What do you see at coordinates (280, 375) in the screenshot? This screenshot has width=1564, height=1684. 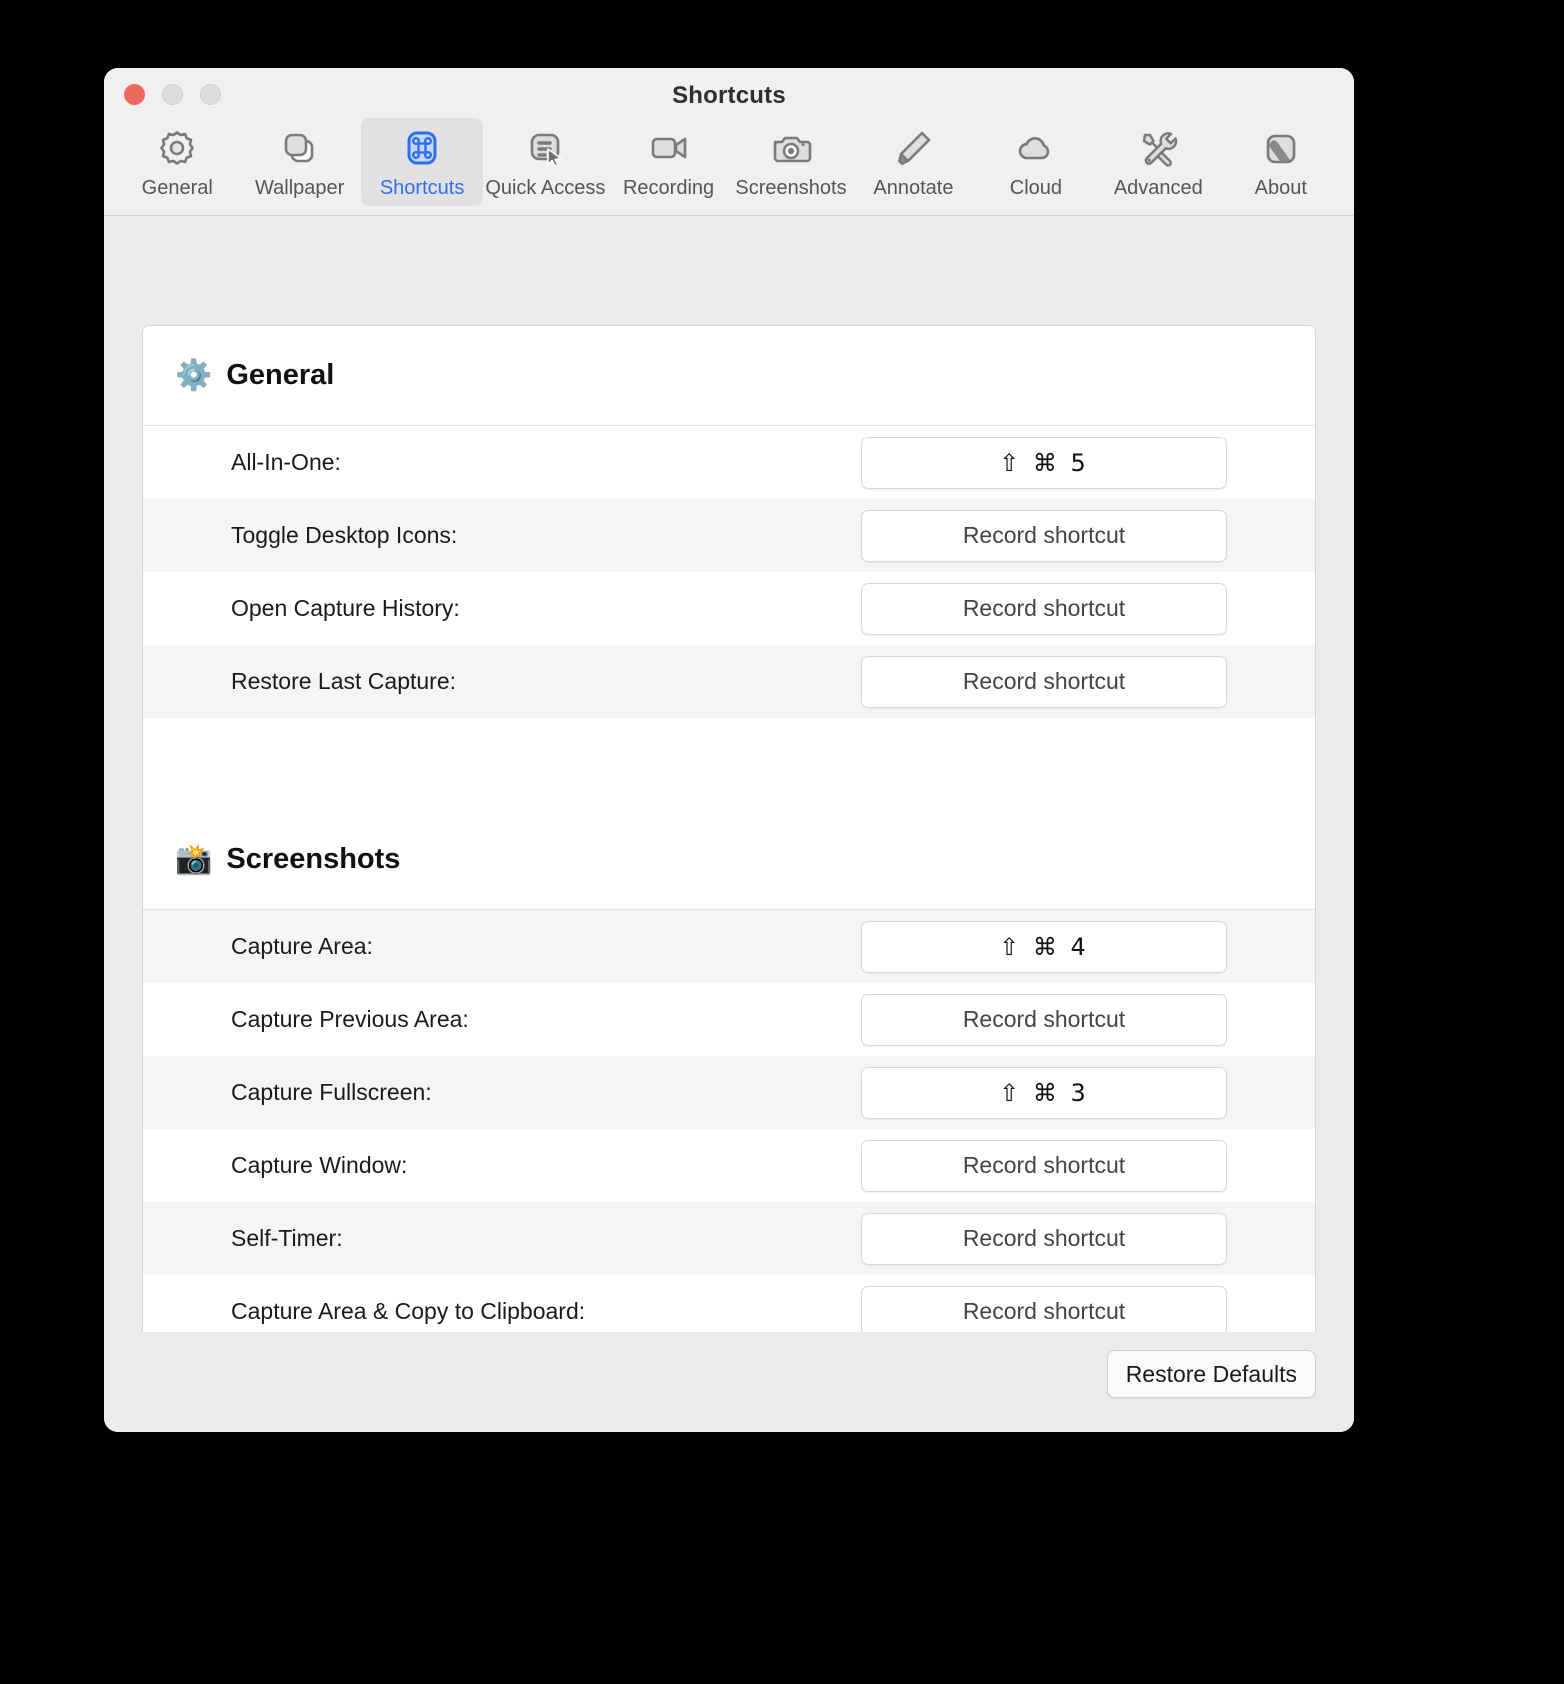 I see `section-title-general: General` at bounding box center [280, 375].